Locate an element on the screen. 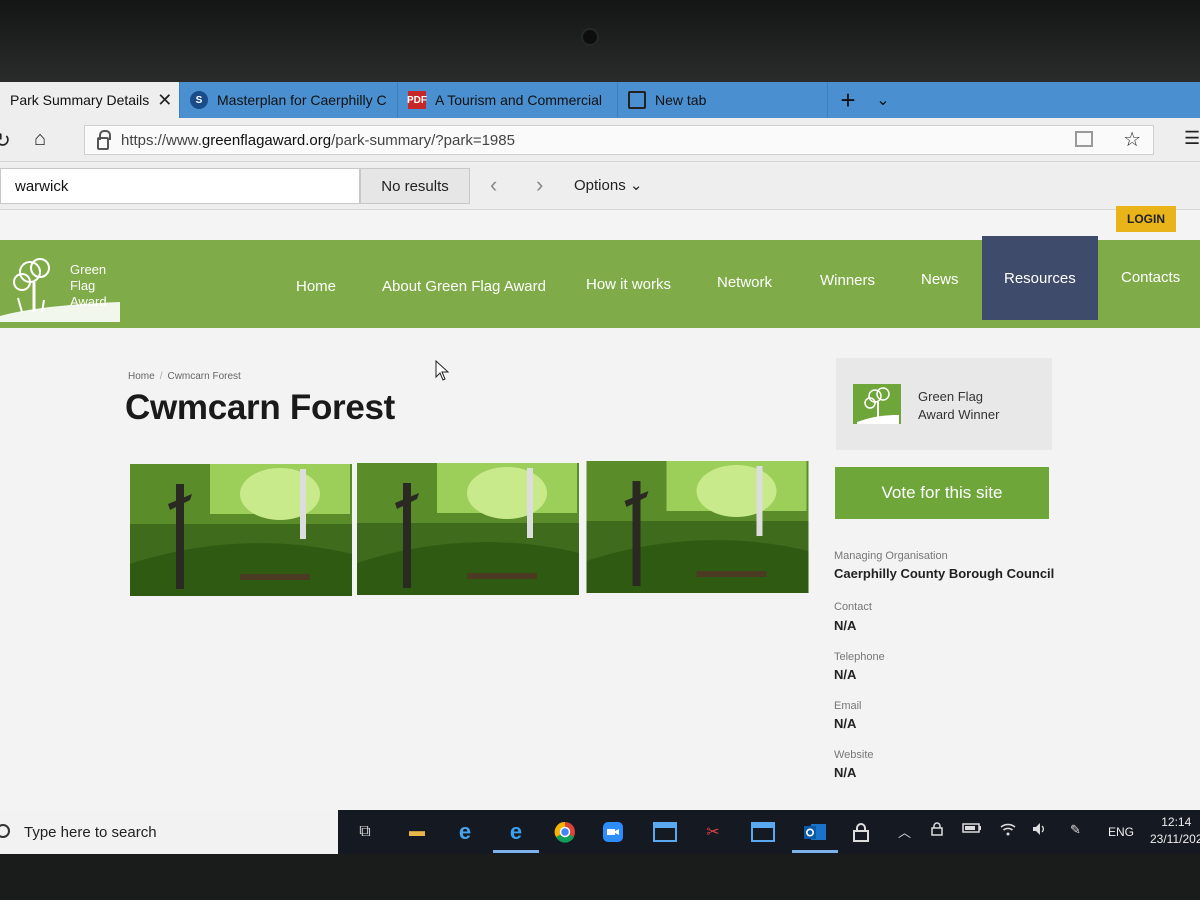 The image size is (1200, 900). nav-news: News is located at coordinates (940, 279).